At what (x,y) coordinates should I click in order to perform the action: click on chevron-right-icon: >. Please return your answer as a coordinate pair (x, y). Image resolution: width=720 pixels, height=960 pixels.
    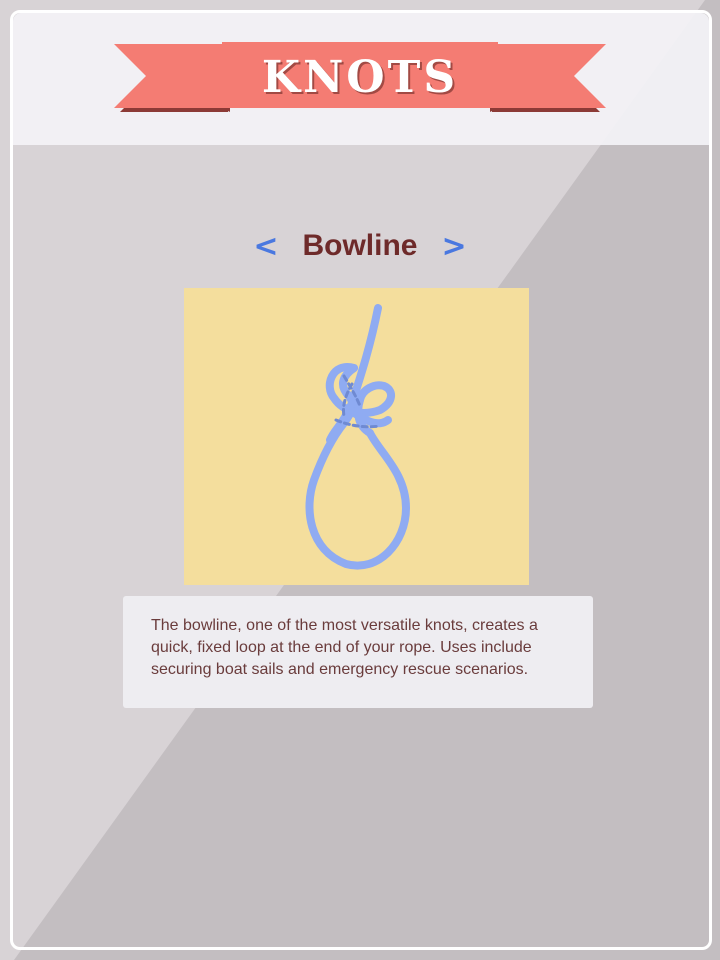
    Looking at the image, I should click on (454, 246).